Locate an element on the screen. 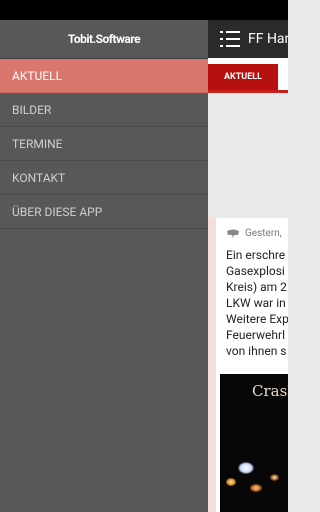 The width and height of the screenshot is (320, 512). article-line: Feuerwehrl is located at coordinates (255, 335).